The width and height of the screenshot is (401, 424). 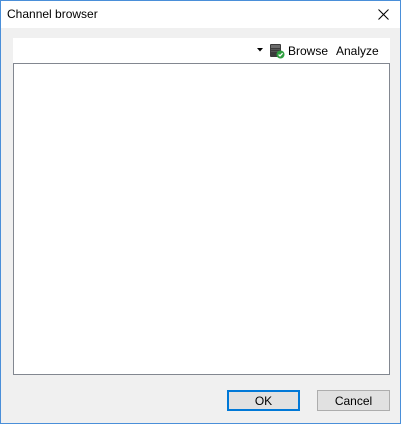 I want to click on browse-button: Browse, so click(x=298, y=50).